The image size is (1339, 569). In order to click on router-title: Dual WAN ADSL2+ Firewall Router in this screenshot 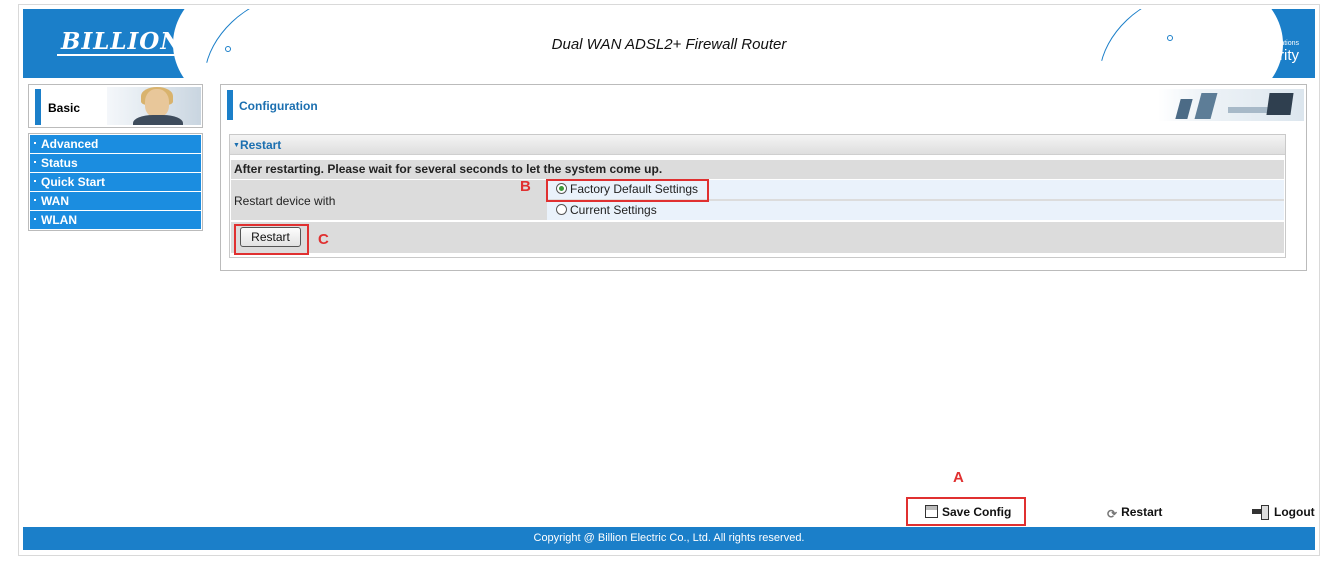, I will do `click(669, 44)`.